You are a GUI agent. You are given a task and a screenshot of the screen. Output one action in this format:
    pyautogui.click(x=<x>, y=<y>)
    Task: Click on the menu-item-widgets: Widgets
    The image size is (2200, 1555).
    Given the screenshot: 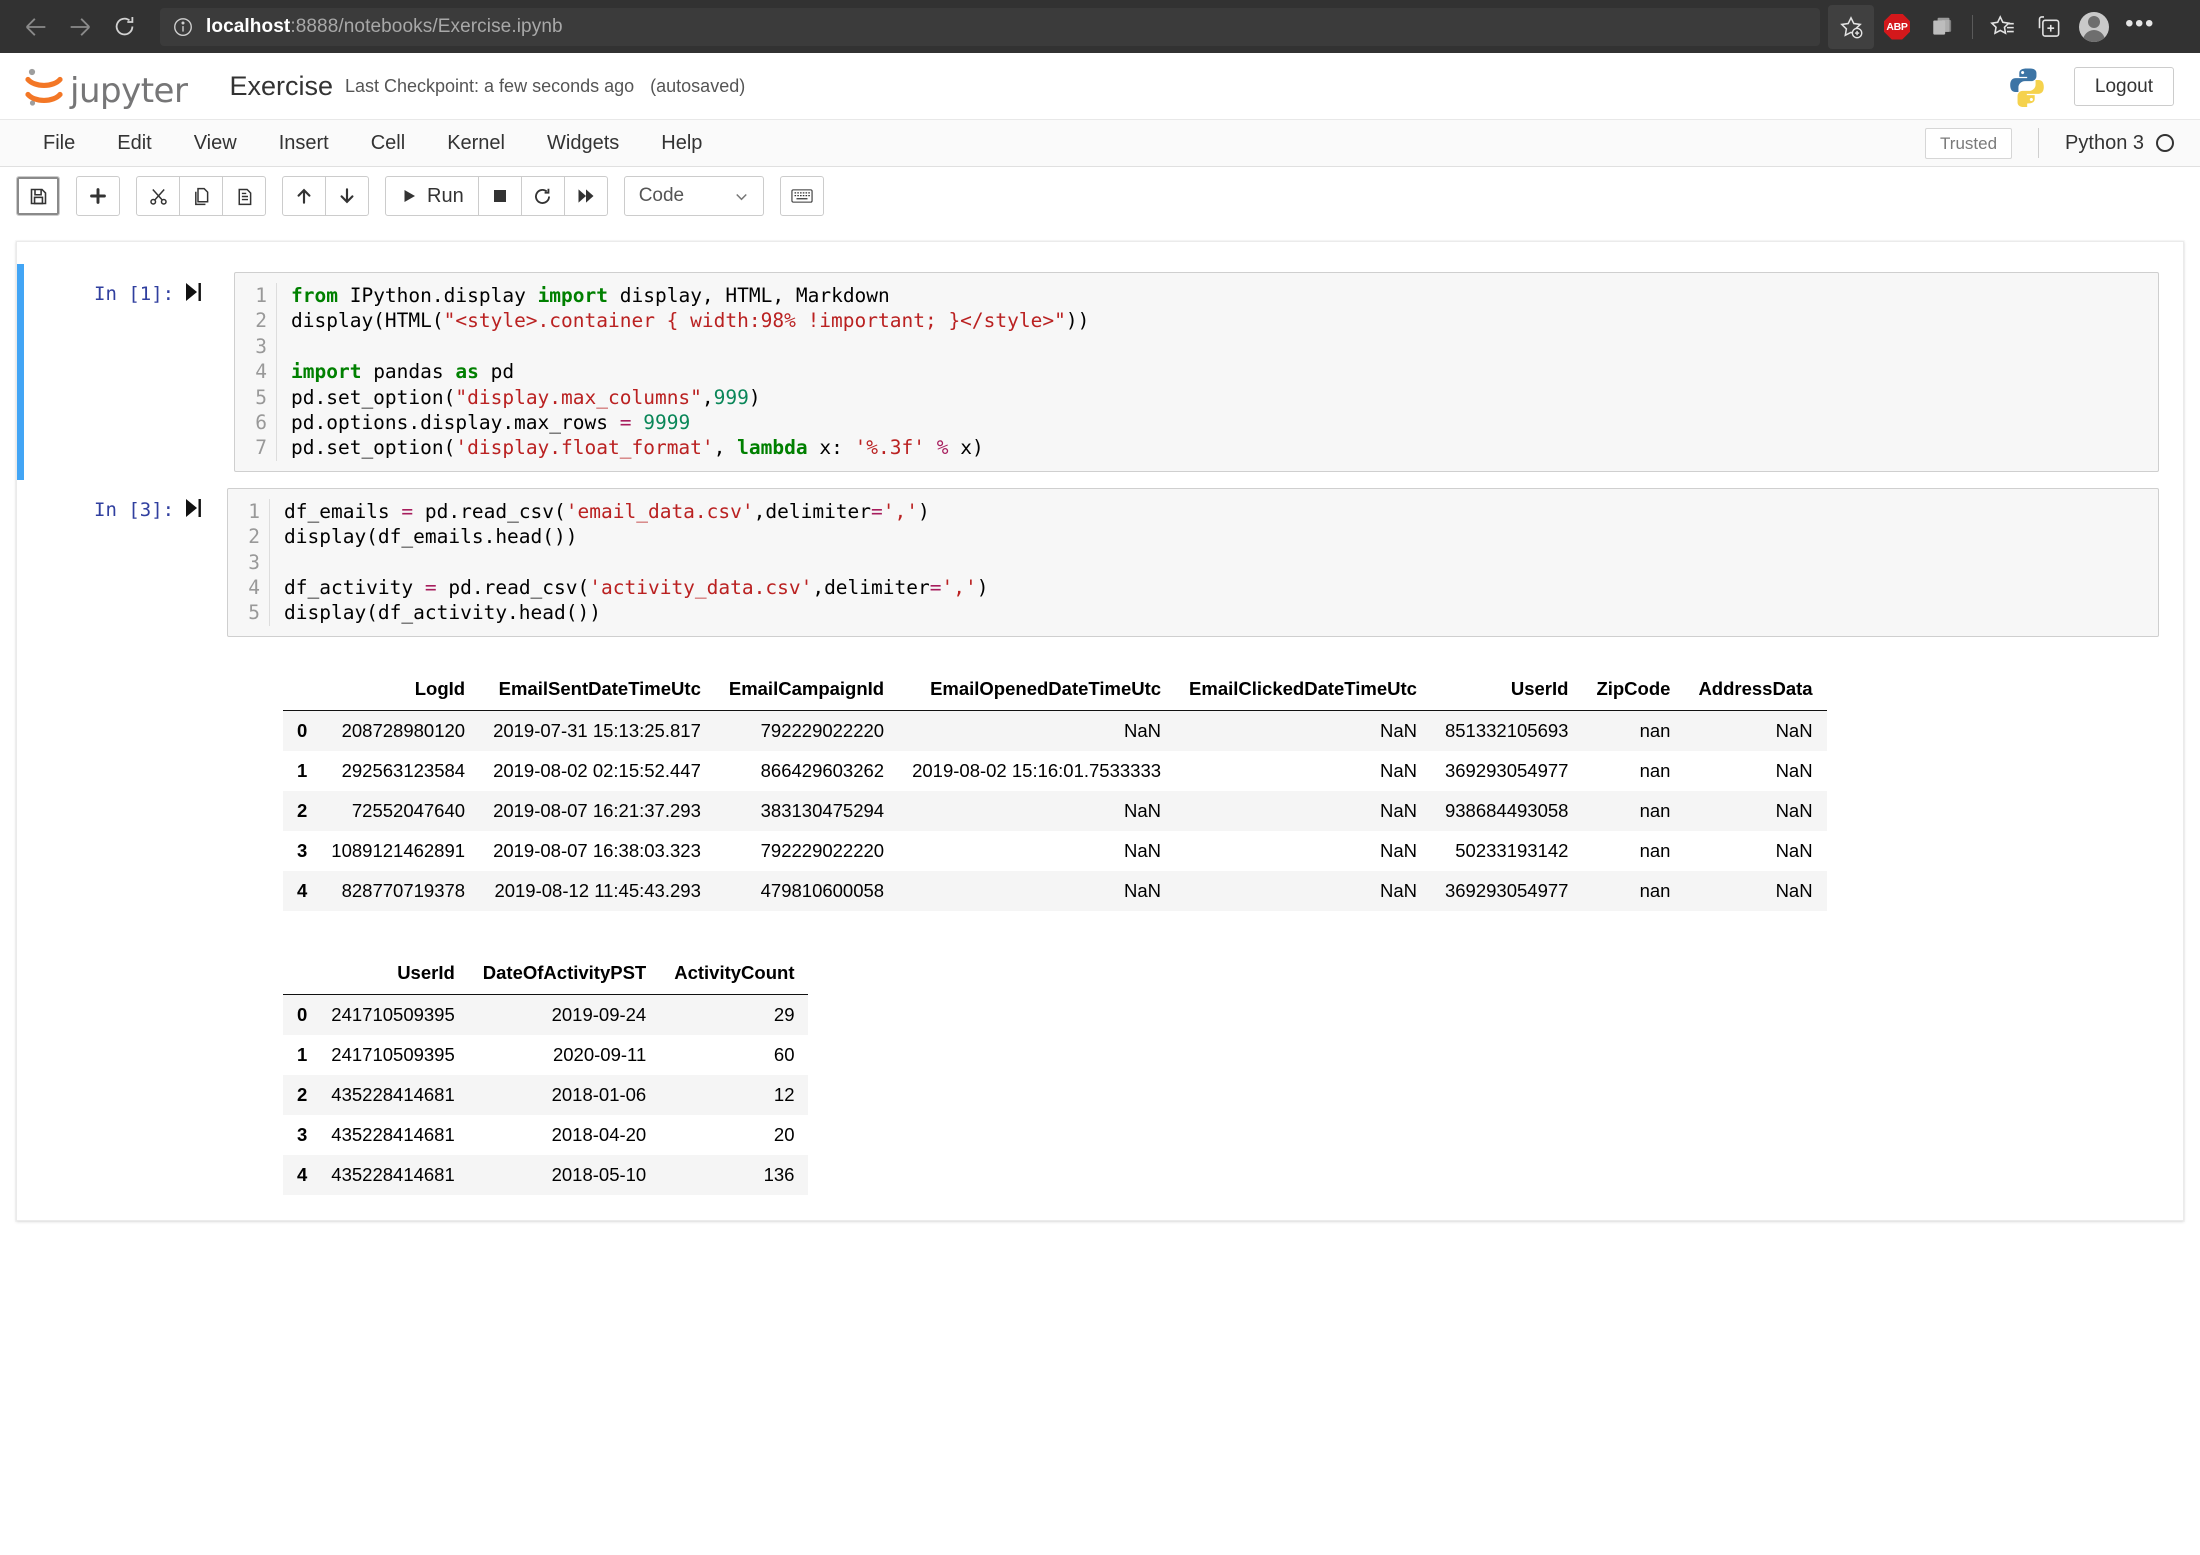 What is the action you would take?
    pyautogui.click(x=583, y=143)
    